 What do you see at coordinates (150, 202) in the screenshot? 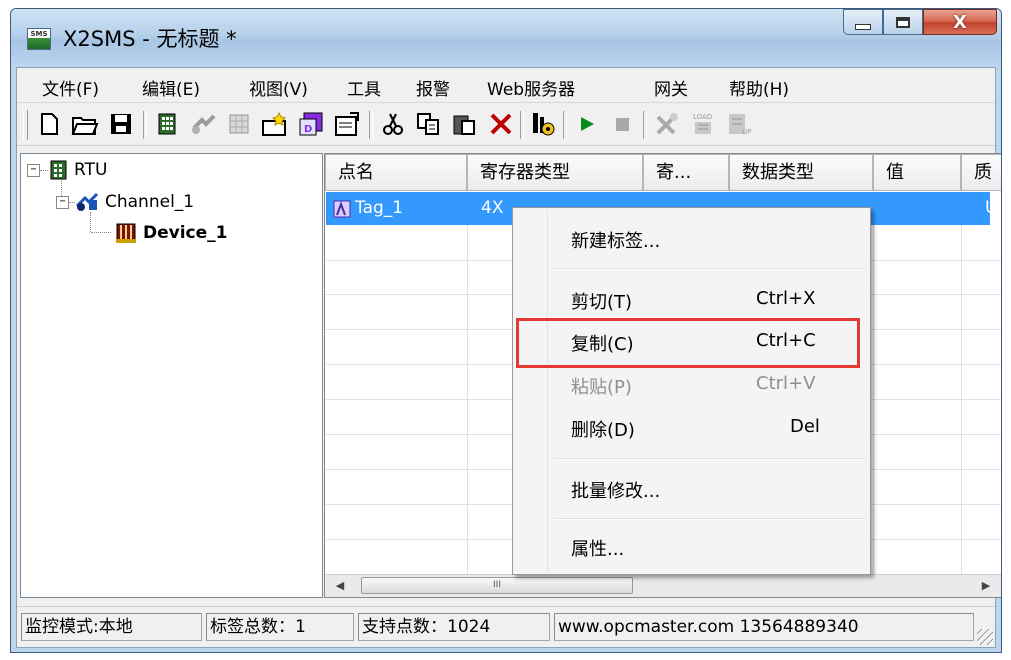
I see `tree-node-label: Channel_1` at bounding box center [150, 202].